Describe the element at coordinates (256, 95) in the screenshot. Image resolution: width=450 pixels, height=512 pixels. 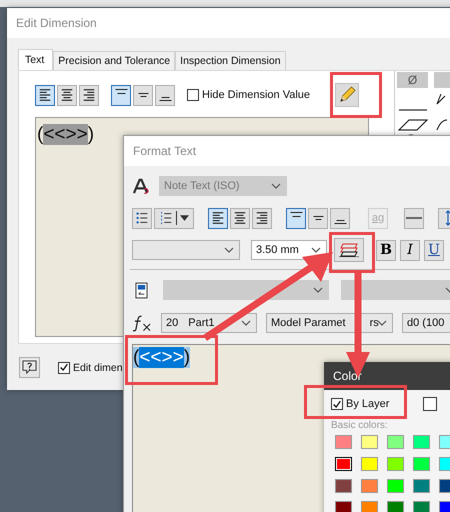
I see `checkbox-label: Hide Dimension Value` at that location.